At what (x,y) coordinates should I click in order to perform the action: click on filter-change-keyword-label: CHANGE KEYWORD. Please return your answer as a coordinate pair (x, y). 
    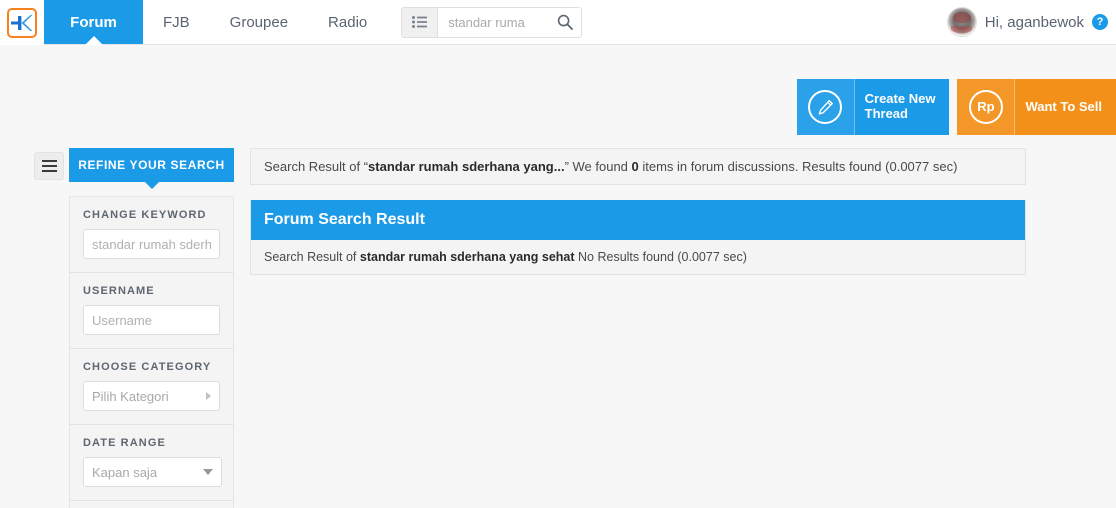
    Looking at the image, I should click on (145, 215).